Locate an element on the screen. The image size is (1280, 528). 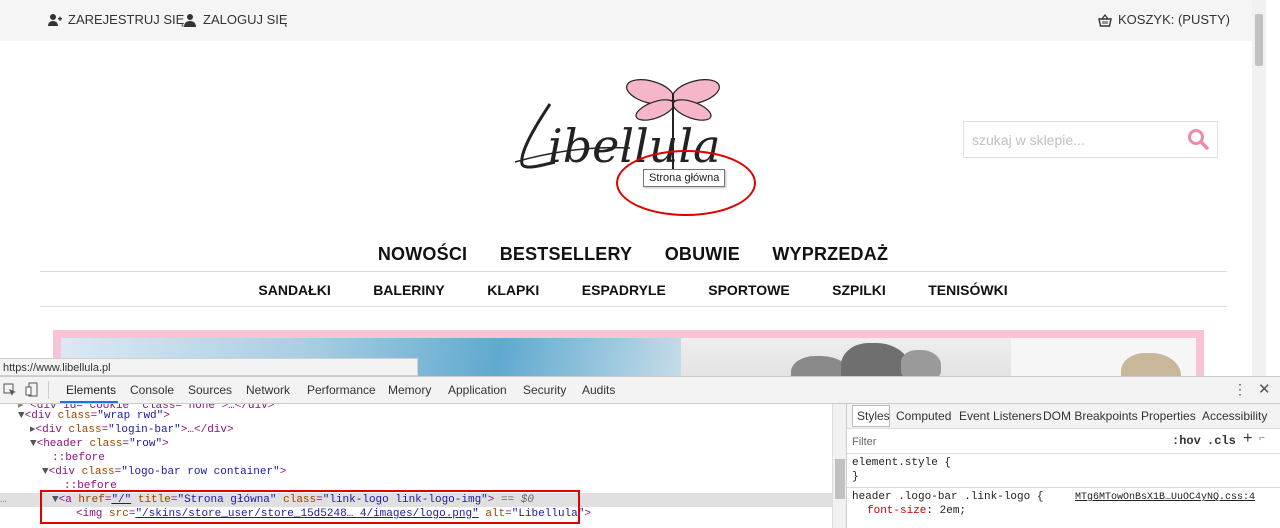
rule-source-link: MTg6MTowOnBsX1B…UuOC4yNQ.css:4 is located at coordinates (1165, 497).